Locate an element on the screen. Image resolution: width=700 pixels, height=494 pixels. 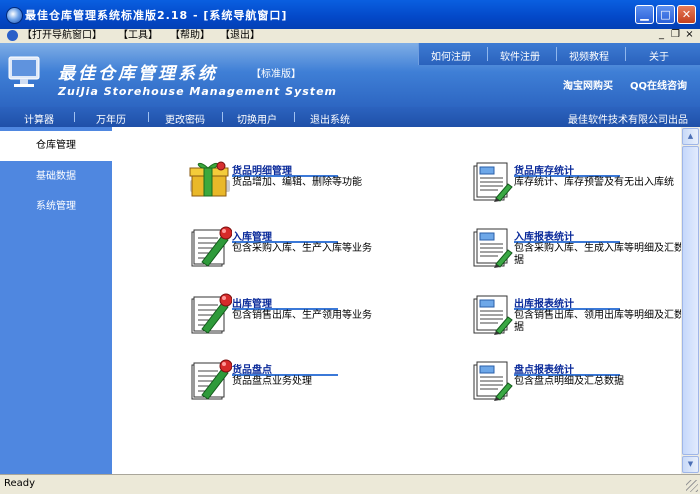
about-link: 关于 is located at coordinates (659, 55).